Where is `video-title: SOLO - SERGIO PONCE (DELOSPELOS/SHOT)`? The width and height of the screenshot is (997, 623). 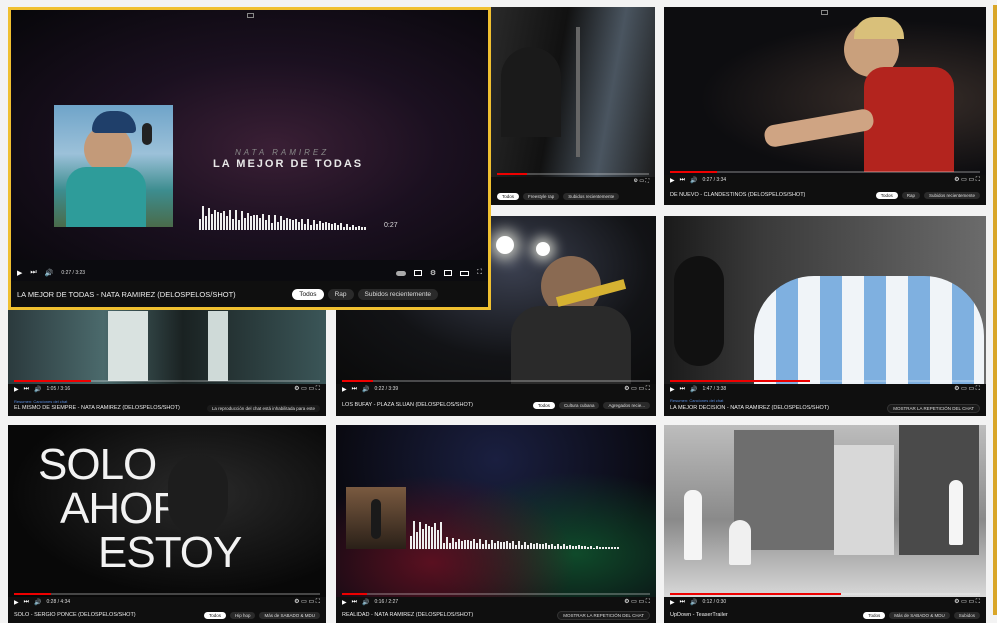
video-title: SOLO - SERGIO PONCE (DELOSPELOS/SHOT) is located at coordinates (75, 615).